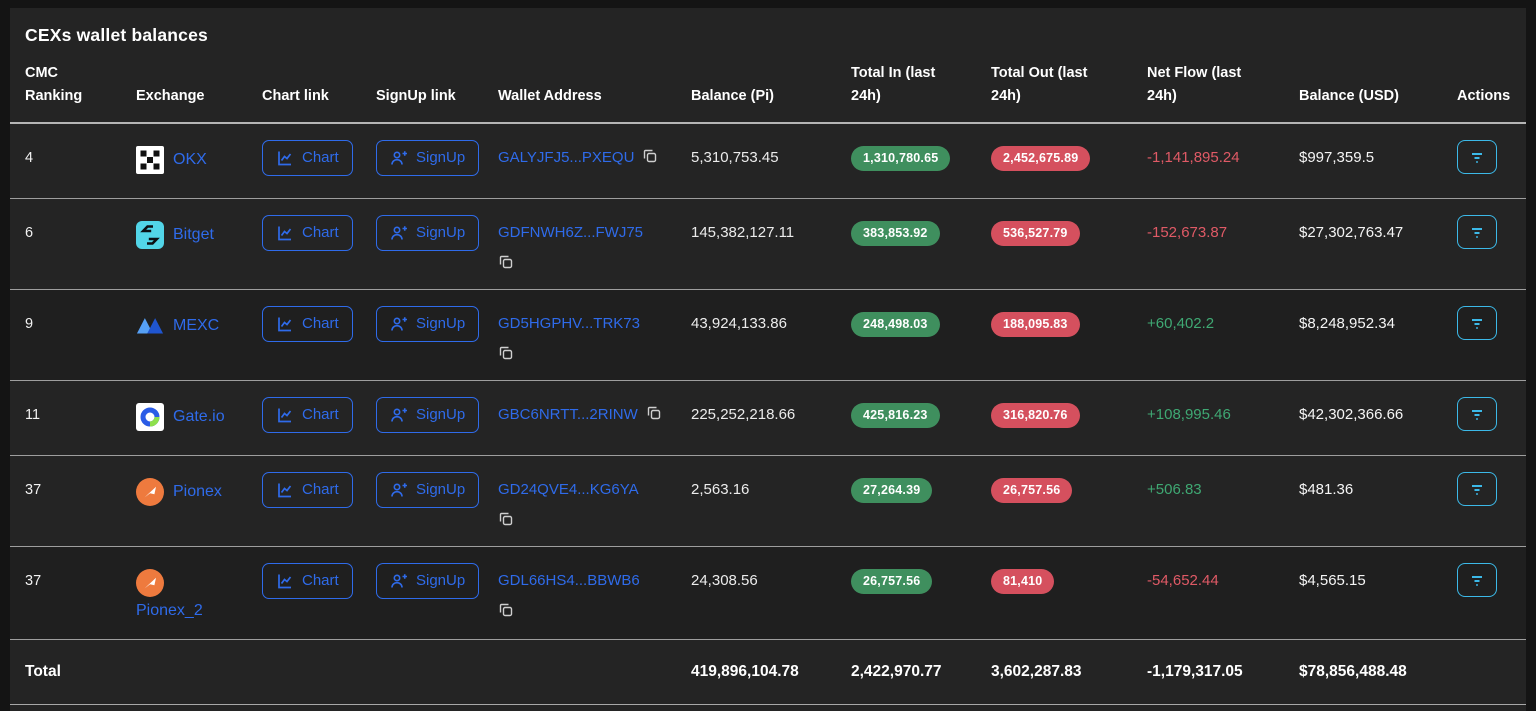 The height and width of the screenshot is (711, 1536). What do you see at coordinates (199, 416) in the screenshot?
I see `exchange-name: Gate.io` at bounding box center [199, 416].